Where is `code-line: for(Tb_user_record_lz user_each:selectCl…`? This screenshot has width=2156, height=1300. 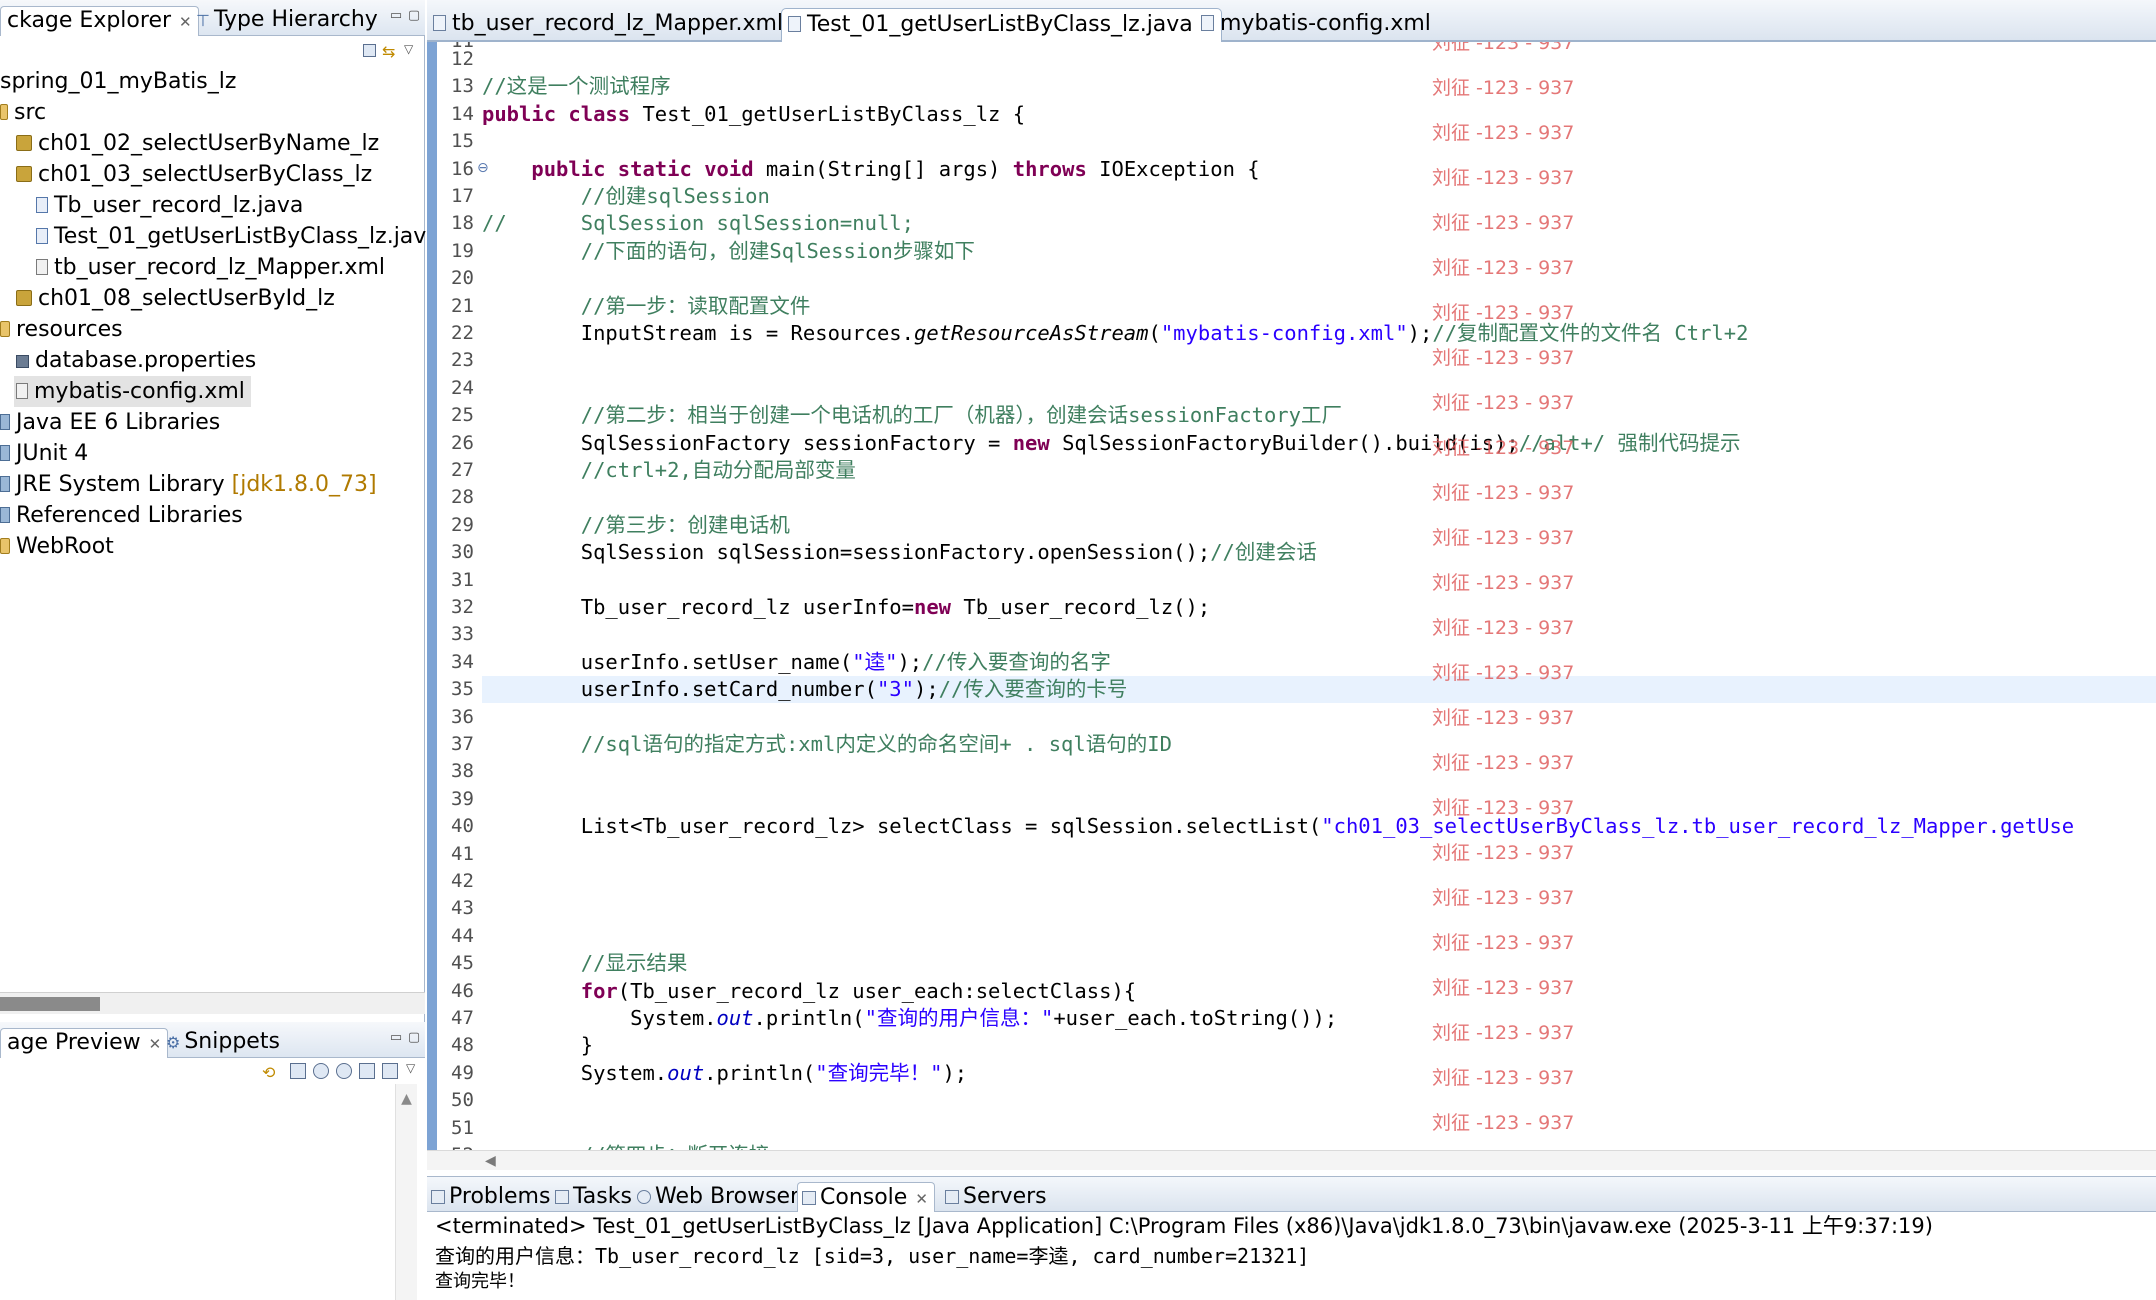
code-line: for(Tb_user_record_lz user_each:selectCl… is located at coordinates (809, 991).